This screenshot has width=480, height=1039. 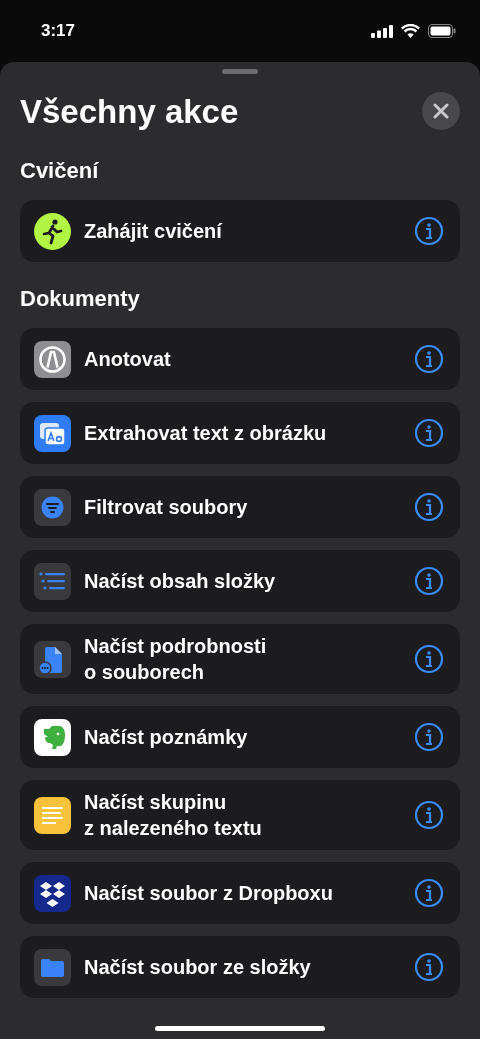 What do you see at coordinates (52, 815) in the screenshot?
I see `notes-icon` at bounding box center [52, 815].